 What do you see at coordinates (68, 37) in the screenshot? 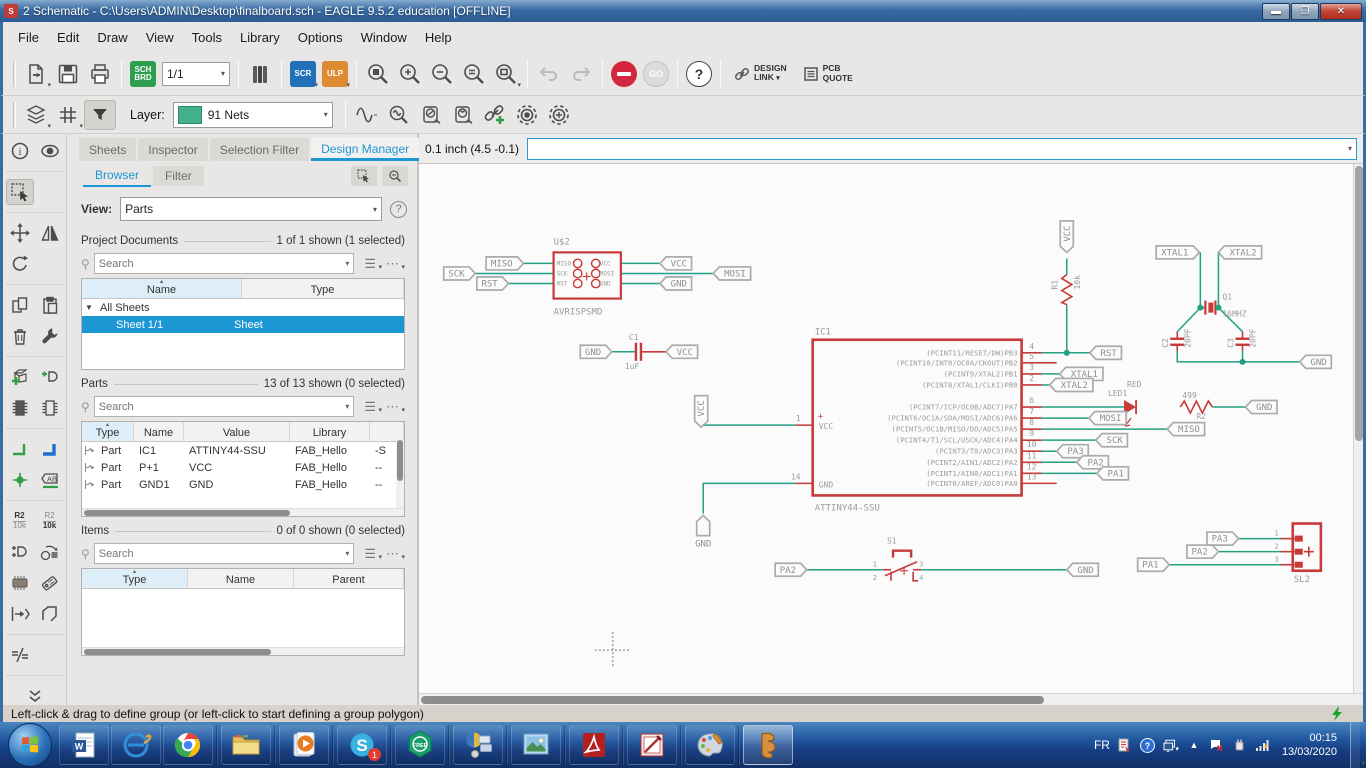
I see `menu-edit: Edit` at bounding box center [68, 37].